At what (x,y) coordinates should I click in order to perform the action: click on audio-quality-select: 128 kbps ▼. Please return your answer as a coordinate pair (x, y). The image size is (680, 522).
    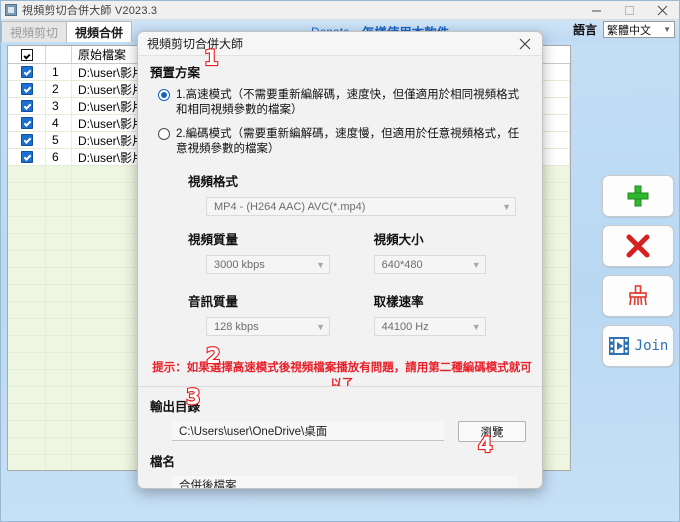
    Looking at the image, I should click on (268, 326).